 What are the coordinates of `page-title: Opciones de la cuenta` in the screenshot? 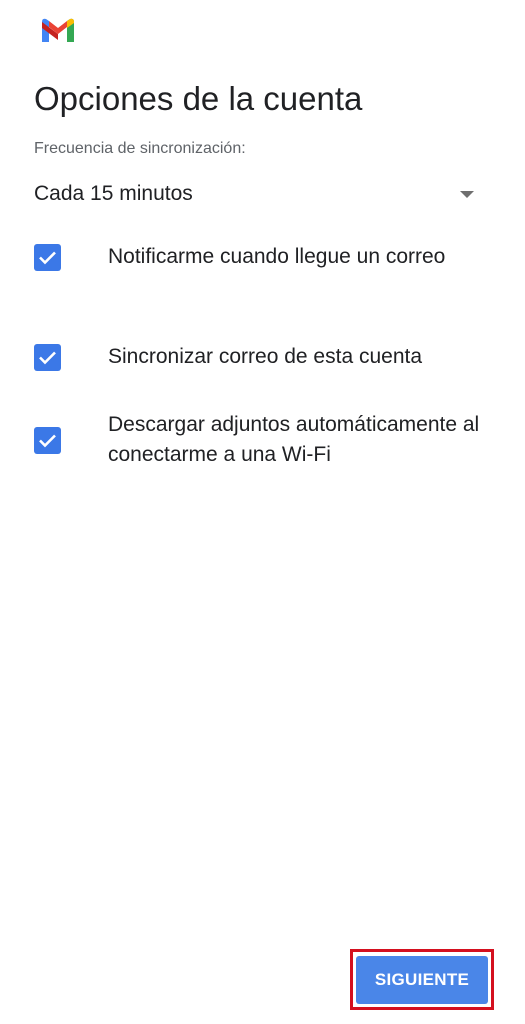 It's located at (198, 98).